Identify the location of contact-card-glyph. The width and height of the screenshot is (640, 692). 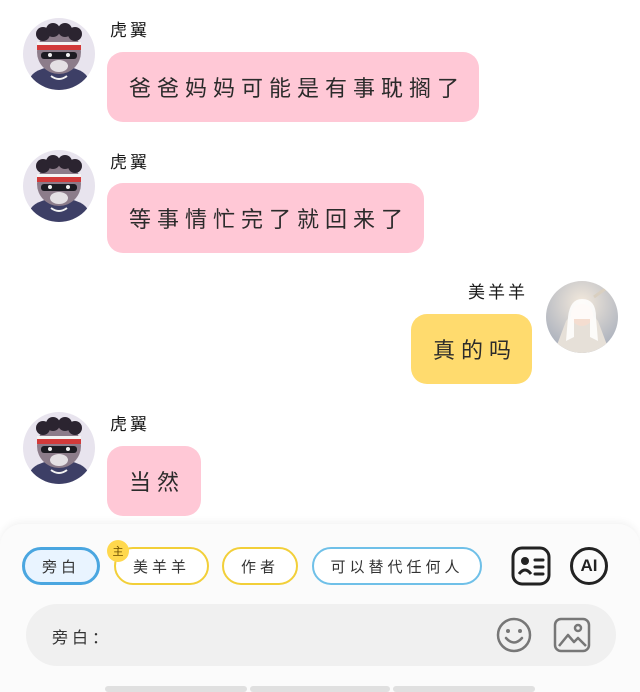
(531, 566).